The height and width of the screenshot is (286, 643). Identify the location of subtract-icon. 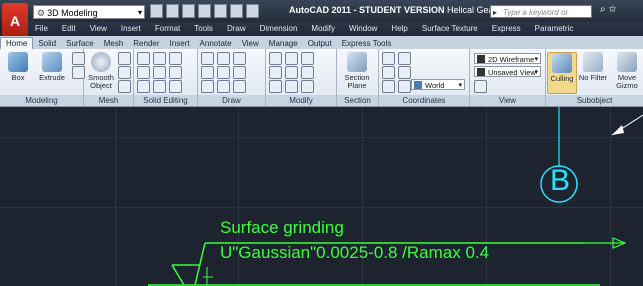
(143, 72).